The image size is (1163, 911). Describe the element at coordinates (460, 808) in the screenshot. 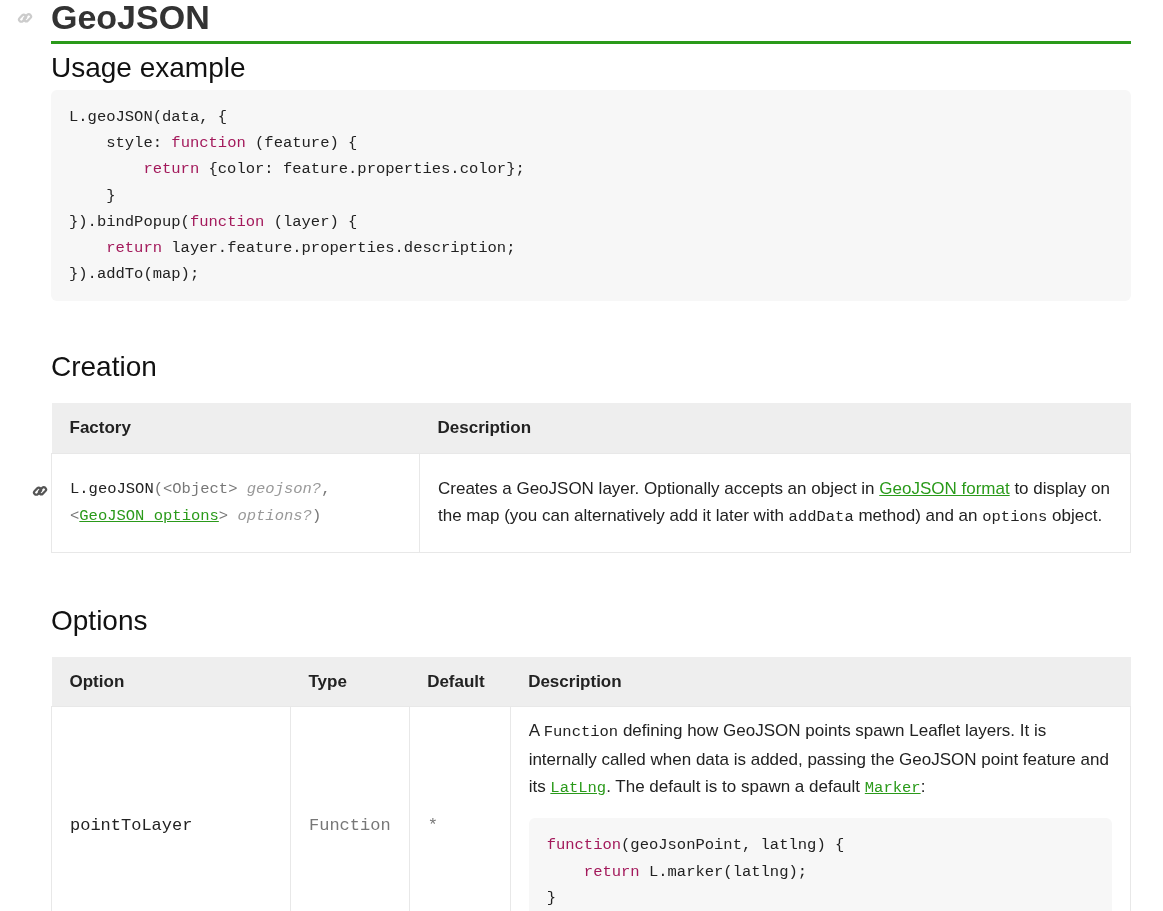

I see `table-cell: *` at that location.